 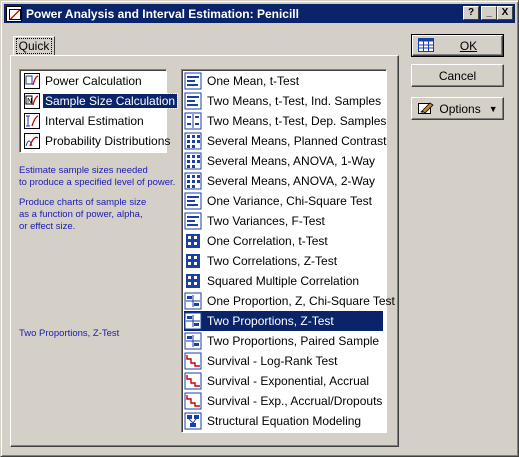 I want to click on test-item: Two Means, t-Test, Ind. Samples, so click(x=283, y=101).